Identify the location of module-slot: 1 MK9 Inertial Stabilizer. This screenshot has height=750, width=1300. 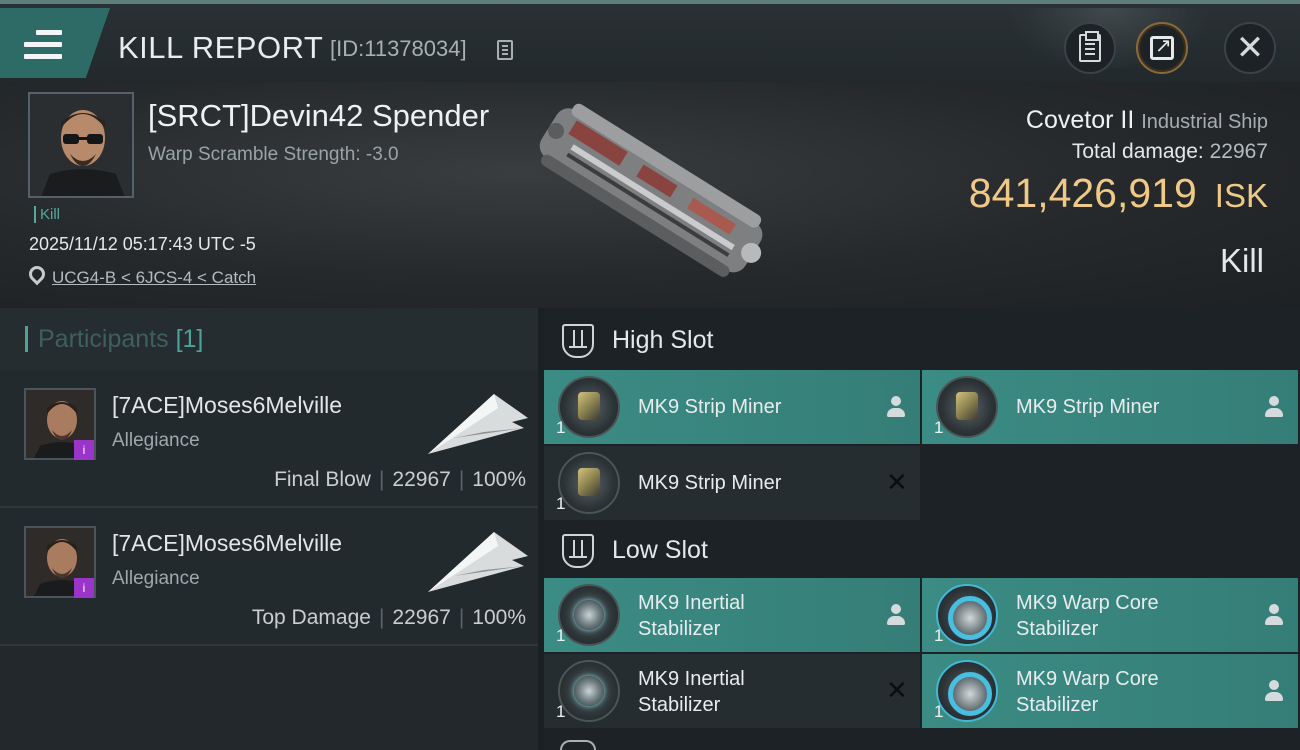
(732, 615).